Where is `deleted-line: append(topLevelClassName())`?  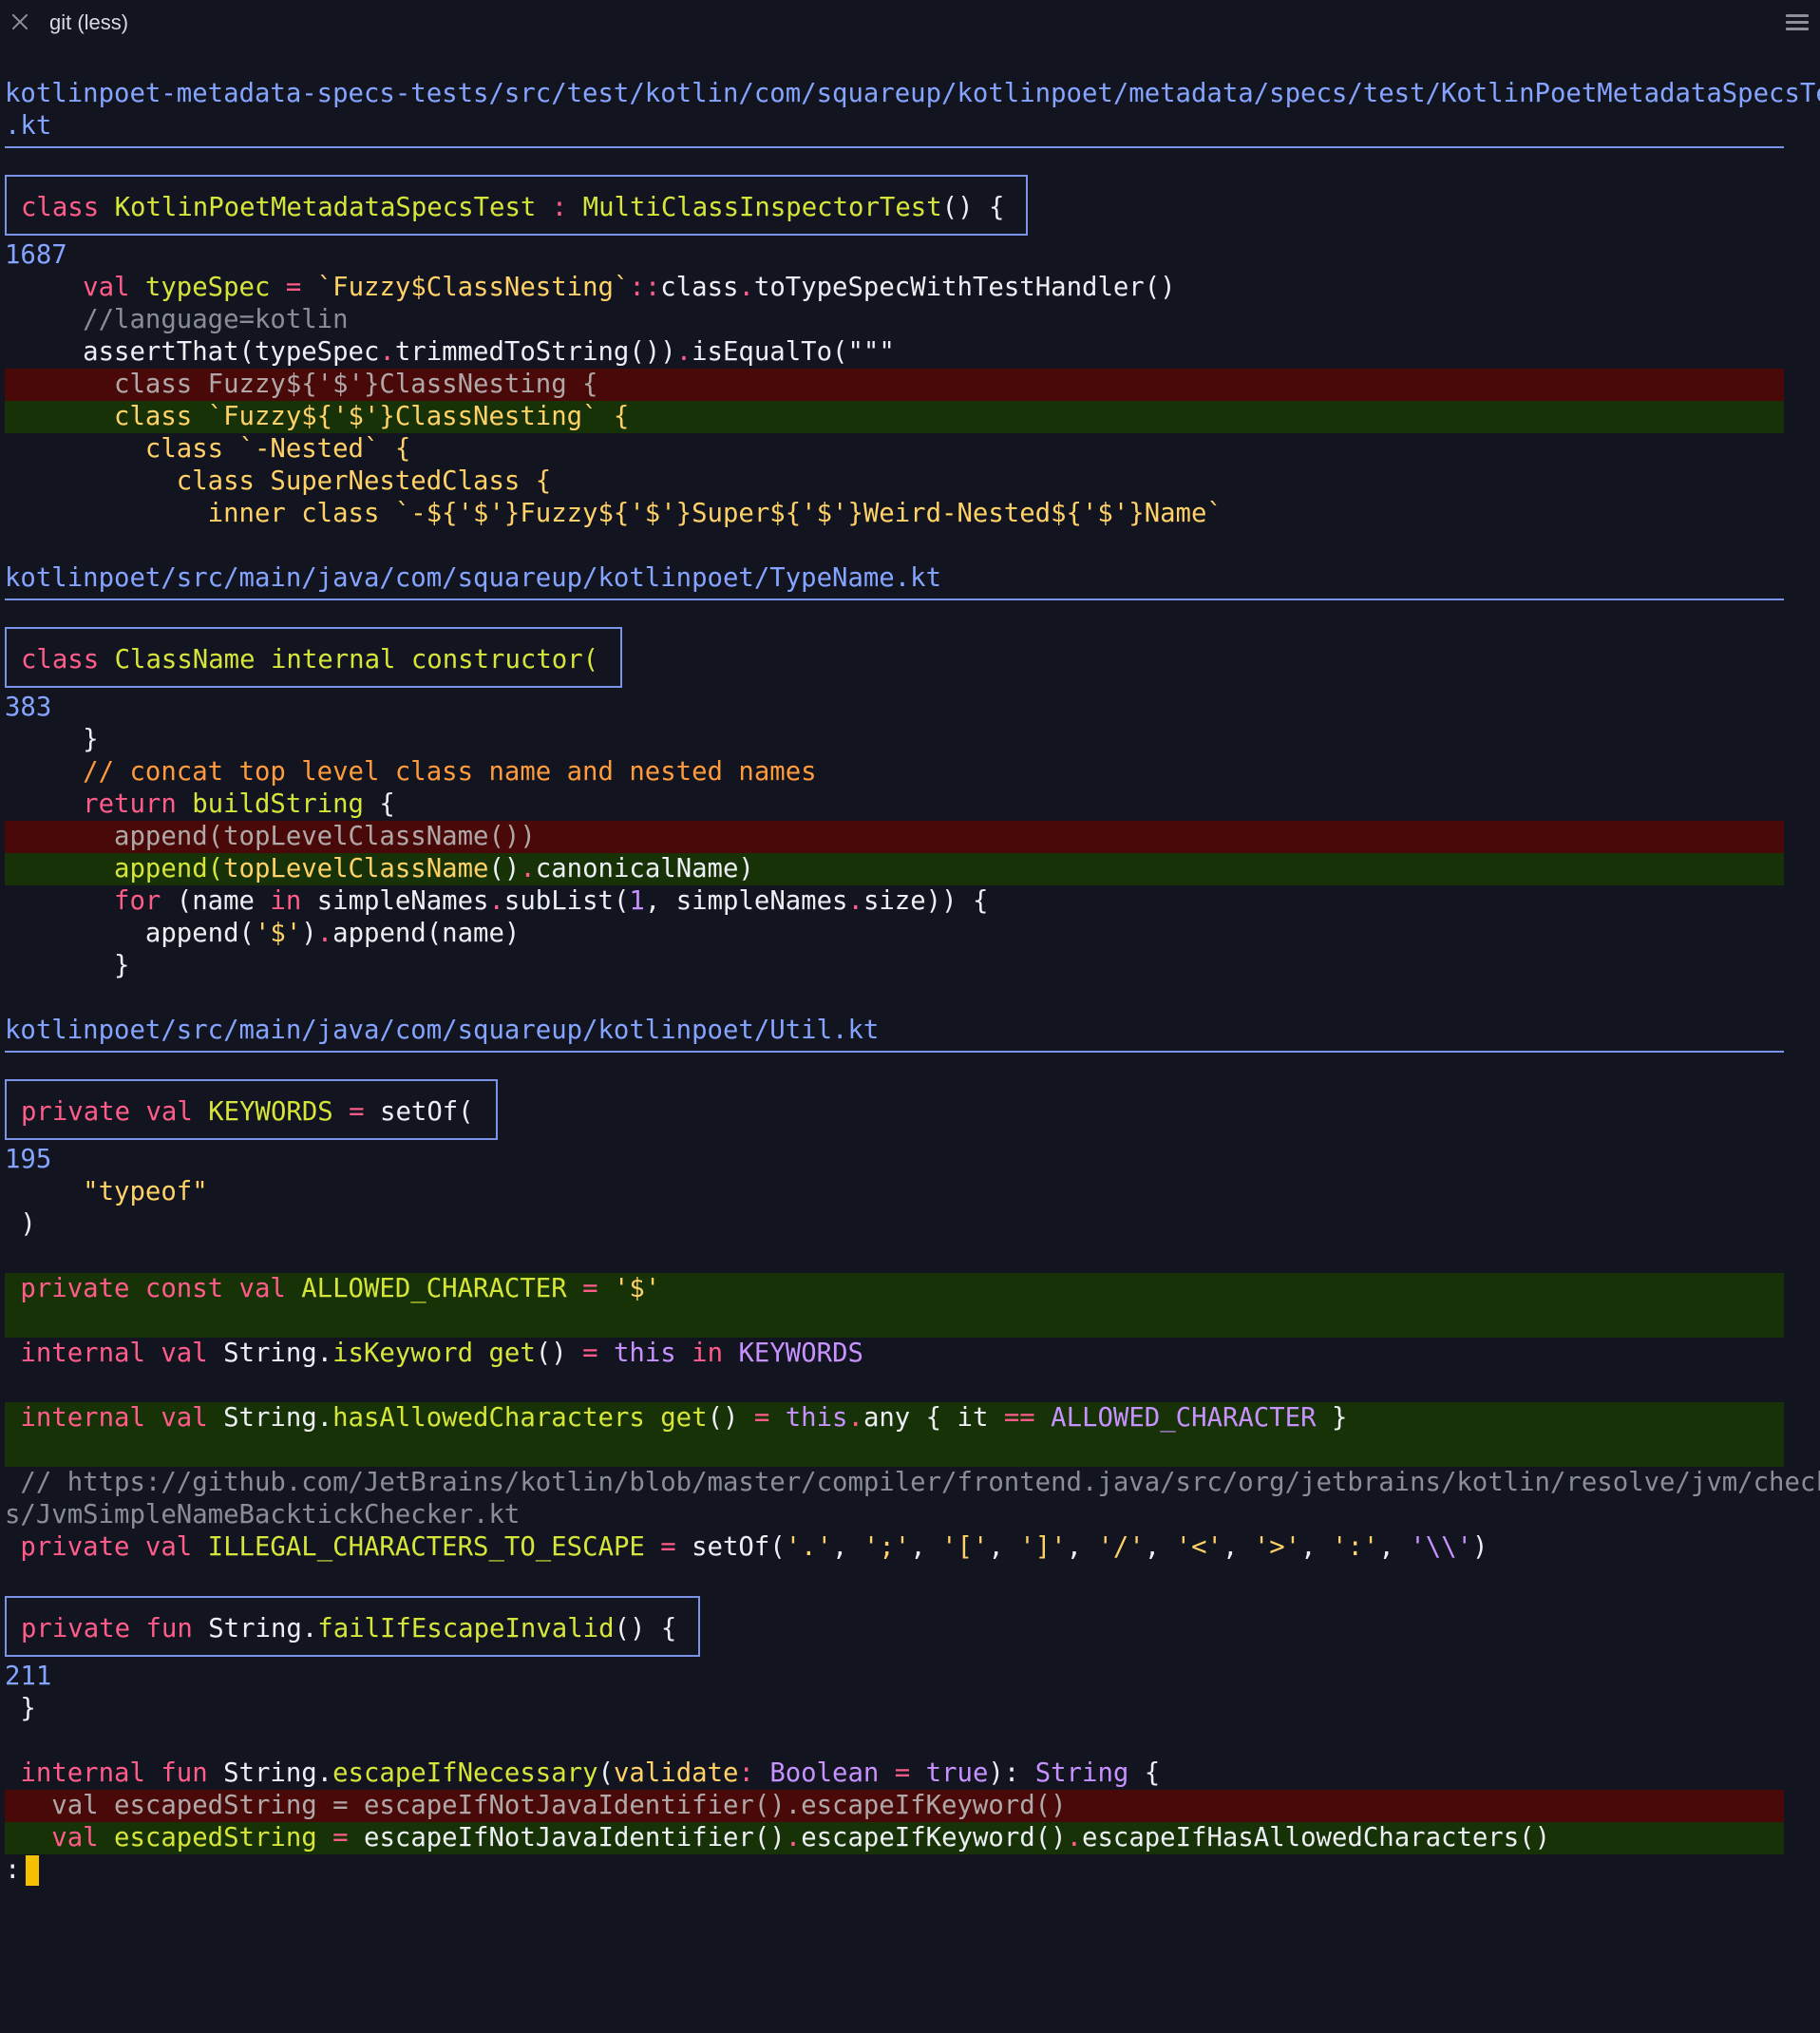
deleted-line: append(topLevelClassName()) is located at coordinates (894, 837).